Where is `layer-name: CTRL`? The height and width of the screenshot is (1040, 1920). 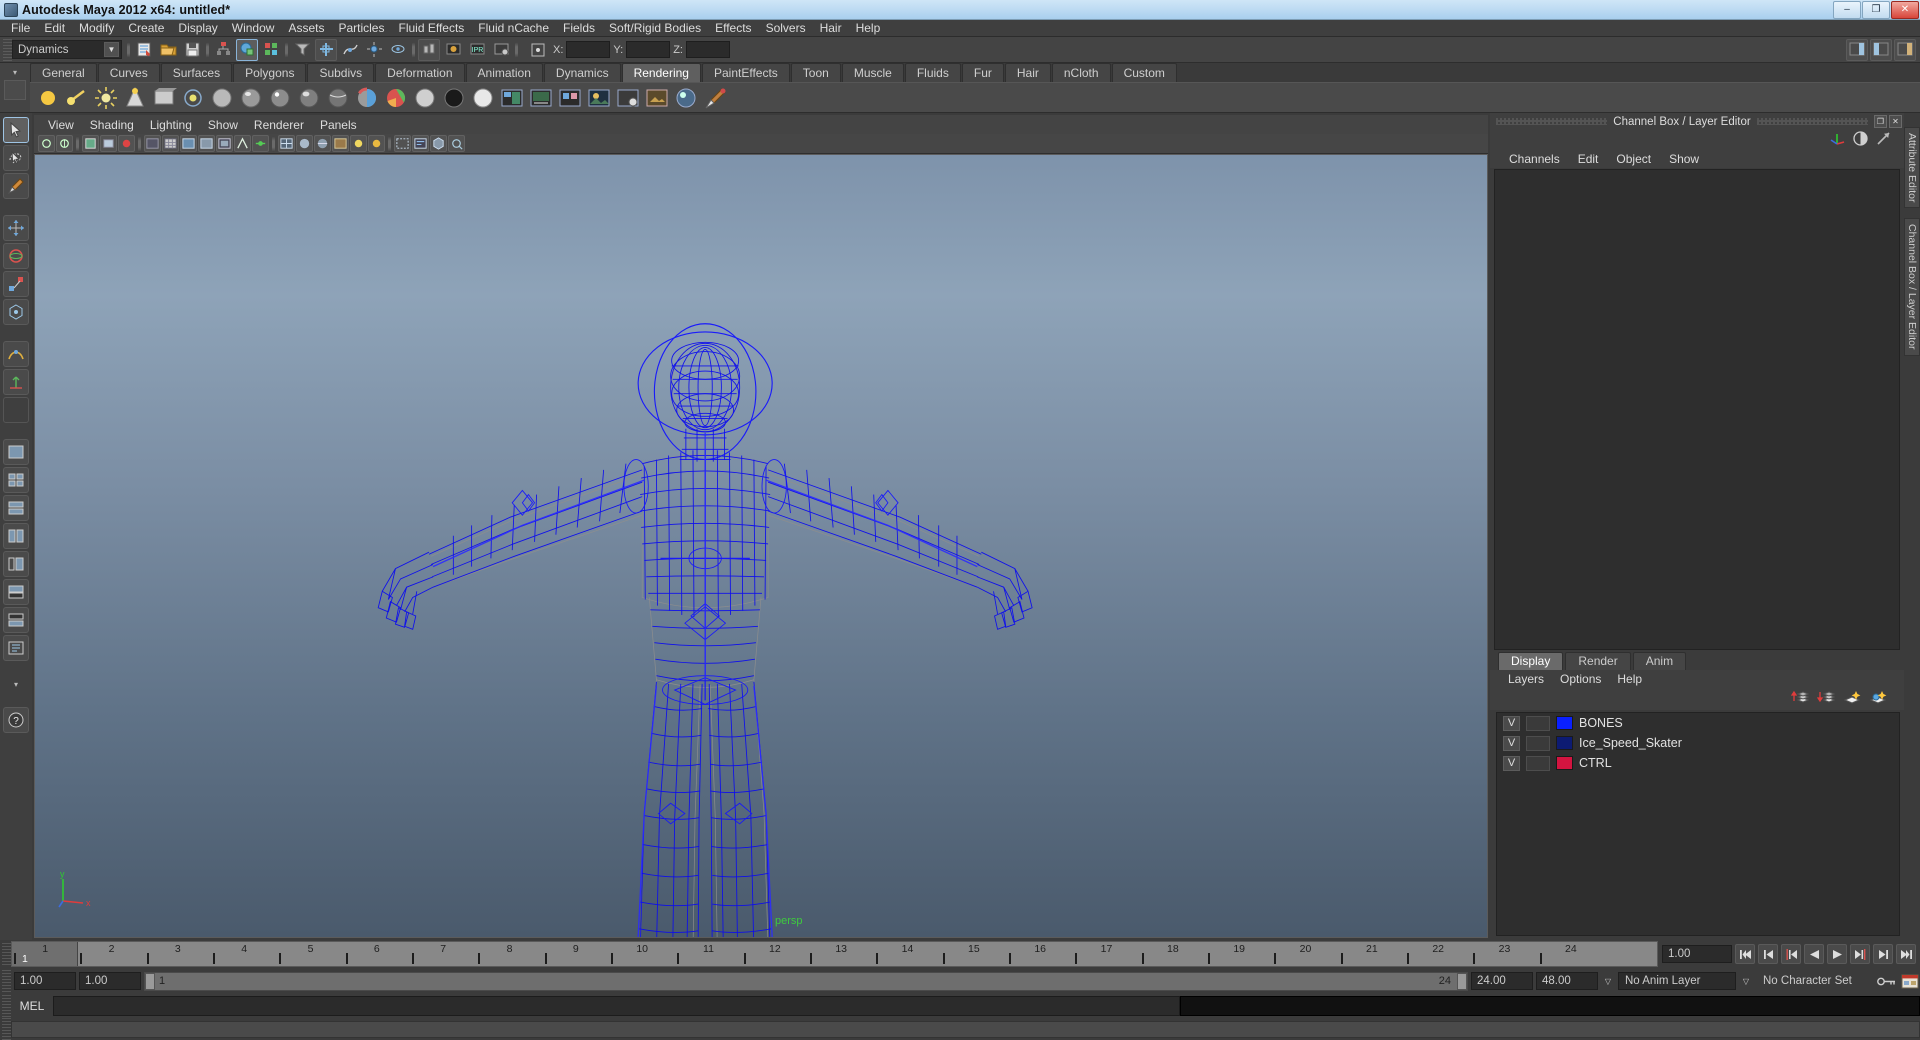 layer-name: CTRL is located at coordinates (1595, 763).